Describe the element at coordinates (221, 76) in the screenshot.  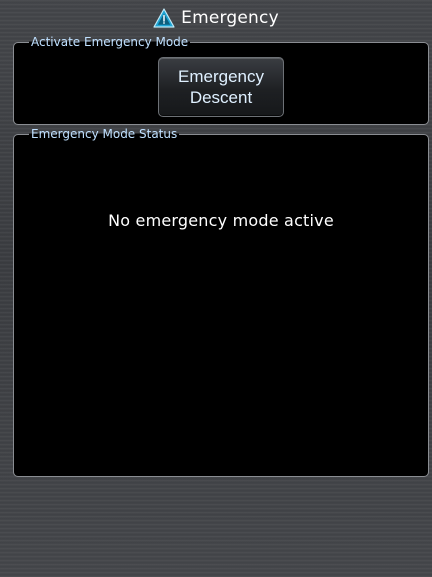
I see `emergency-descent-label-line1: Emergency` at that location.